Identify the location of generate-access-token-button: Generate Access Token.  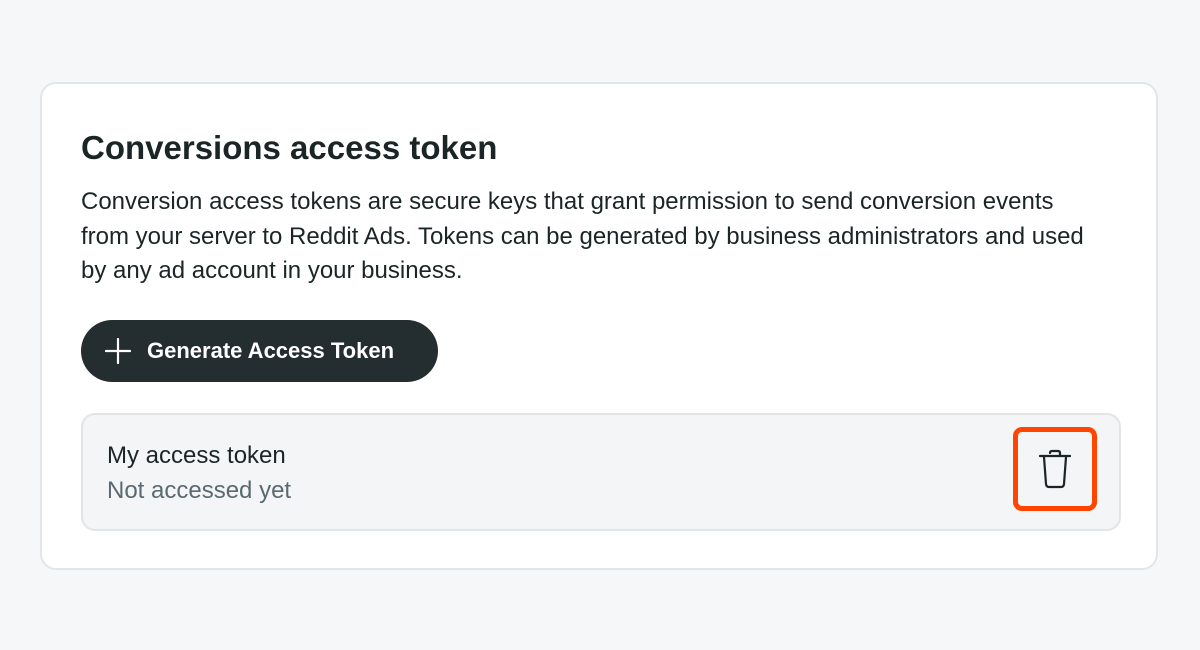
(259, 351).